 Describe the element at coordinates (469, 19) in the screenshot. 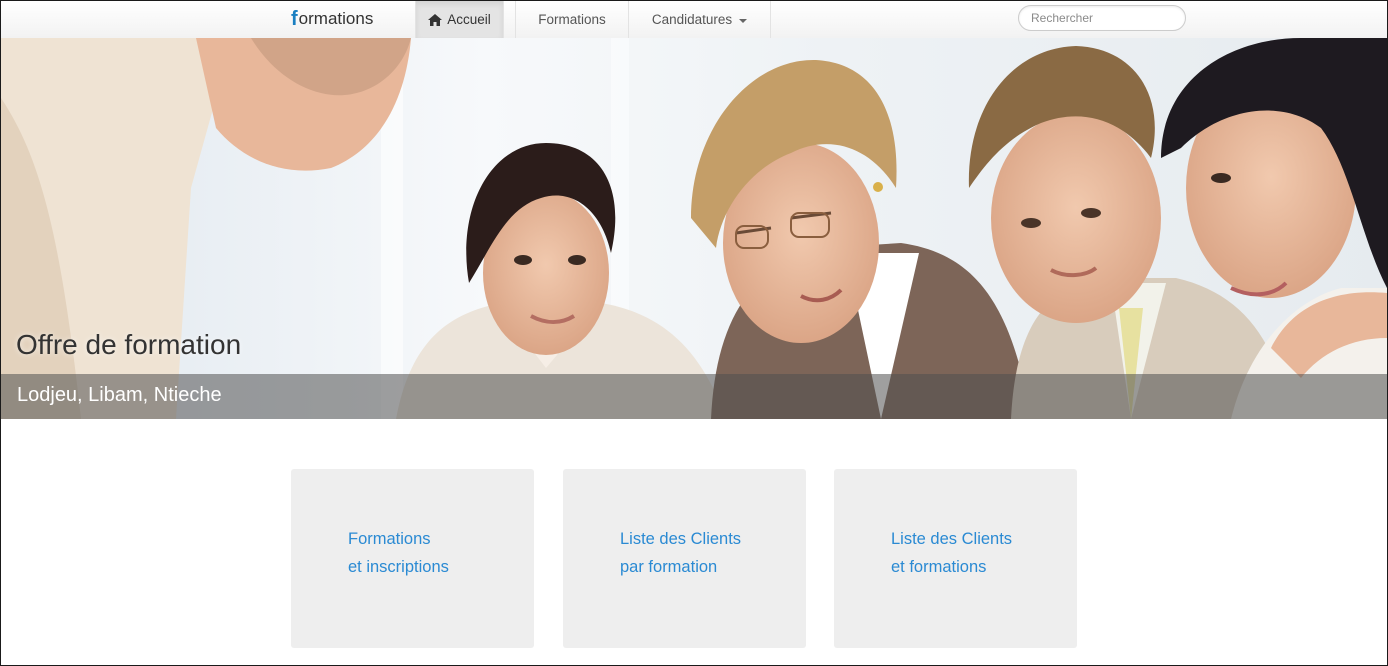

I see `nav-item-label: Accueil` at that location.